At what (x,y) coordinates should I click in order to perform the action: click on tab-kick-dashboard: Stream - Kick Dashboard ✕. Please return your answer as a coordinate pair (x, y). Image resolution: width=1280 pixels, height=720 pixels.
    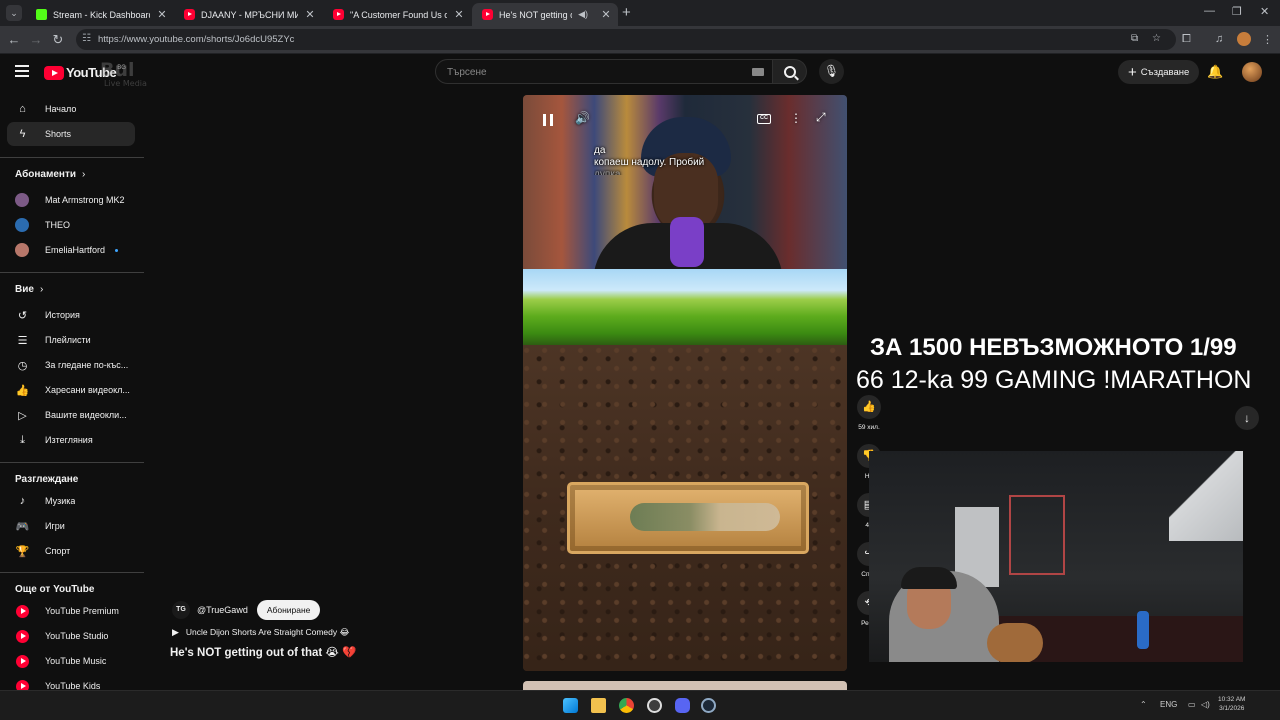
    Looking at the image, I should click on (100, 14).